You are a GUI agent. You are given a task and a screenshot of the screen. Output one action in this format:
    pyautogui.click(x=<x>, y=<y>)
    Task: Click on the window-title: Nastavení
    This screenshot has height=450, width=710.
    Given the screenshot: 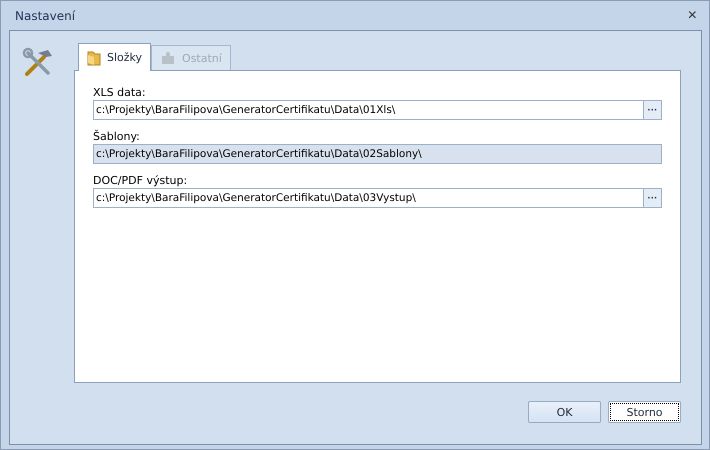 What is the action you would take?
    pyautogui.click(x=45, y=15)
    